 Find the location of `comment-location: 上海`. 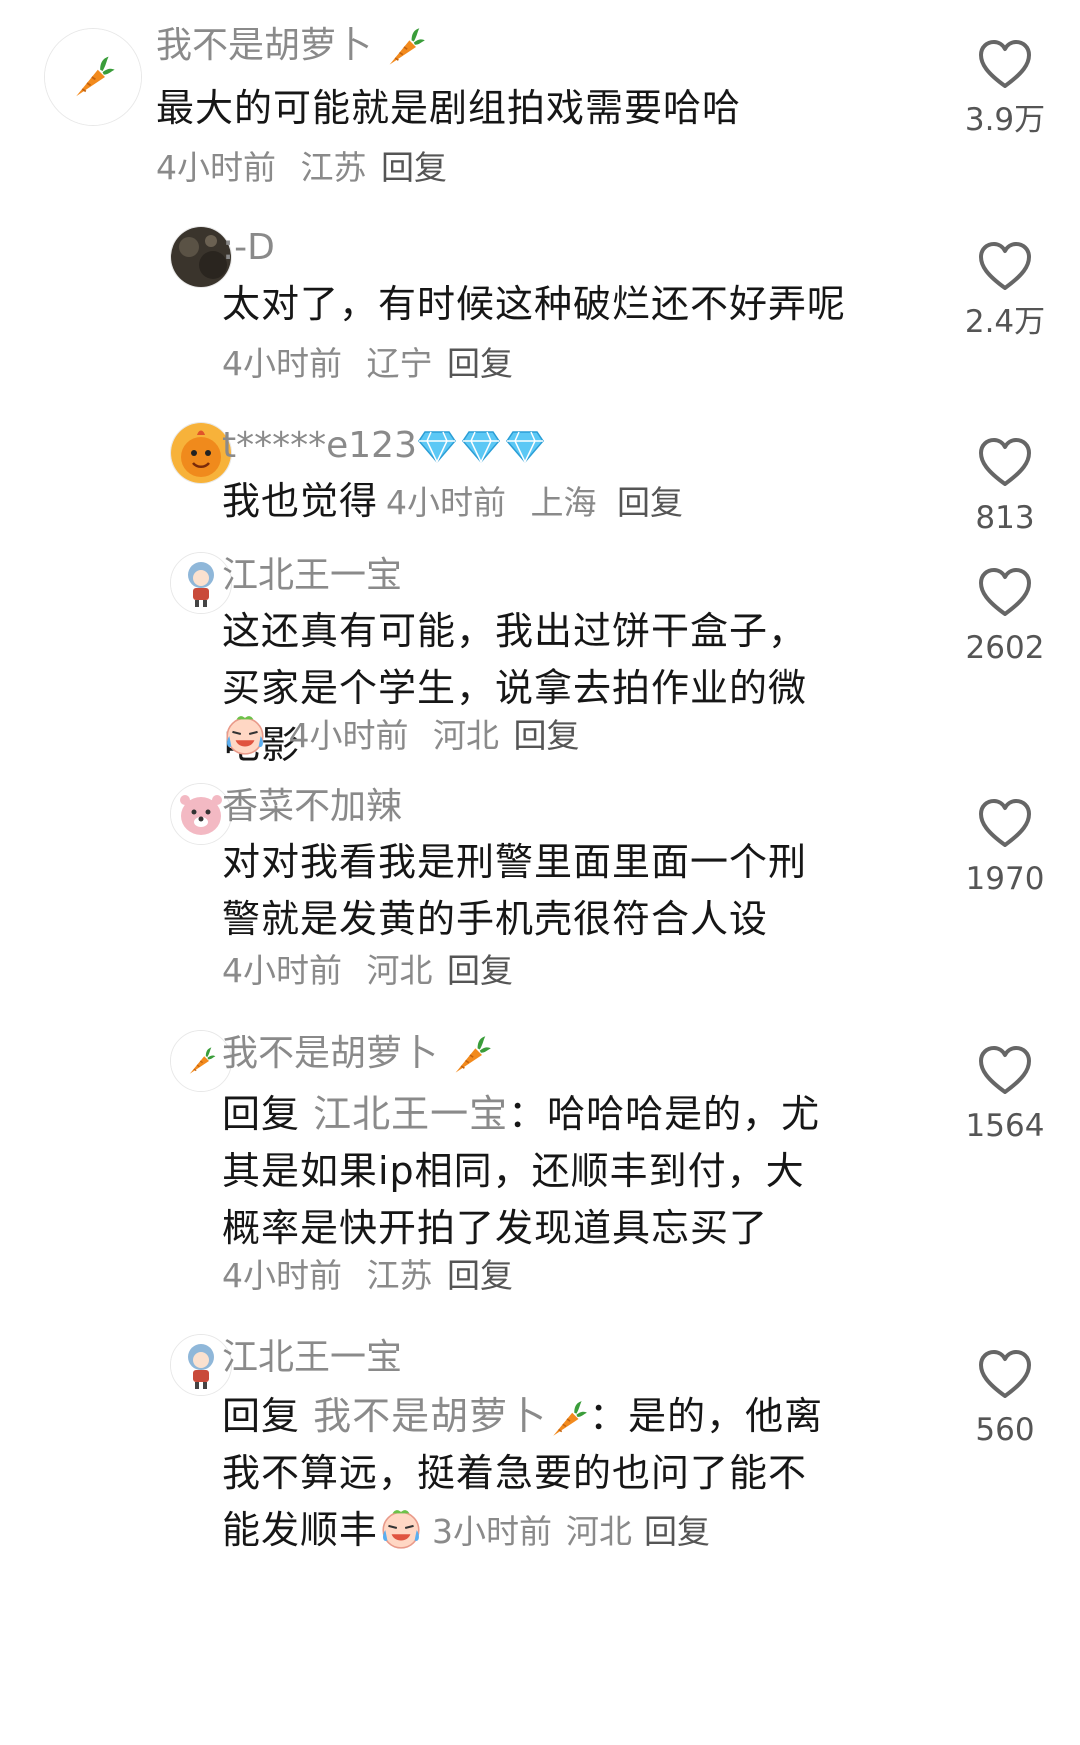

comment-location: 上海 is located at coordinates (563, 502).